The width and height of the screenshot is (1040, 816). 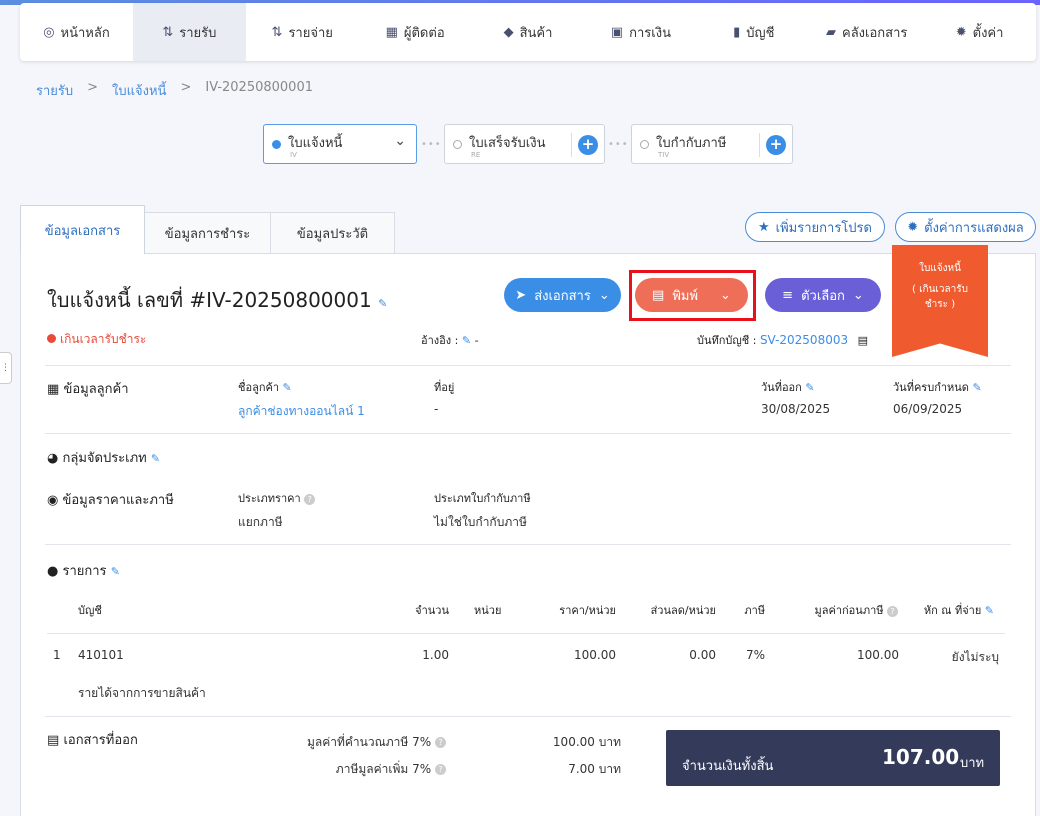 I want to click on nav-item-income: ⇅ รายรับ, so click(x=189, y=32).